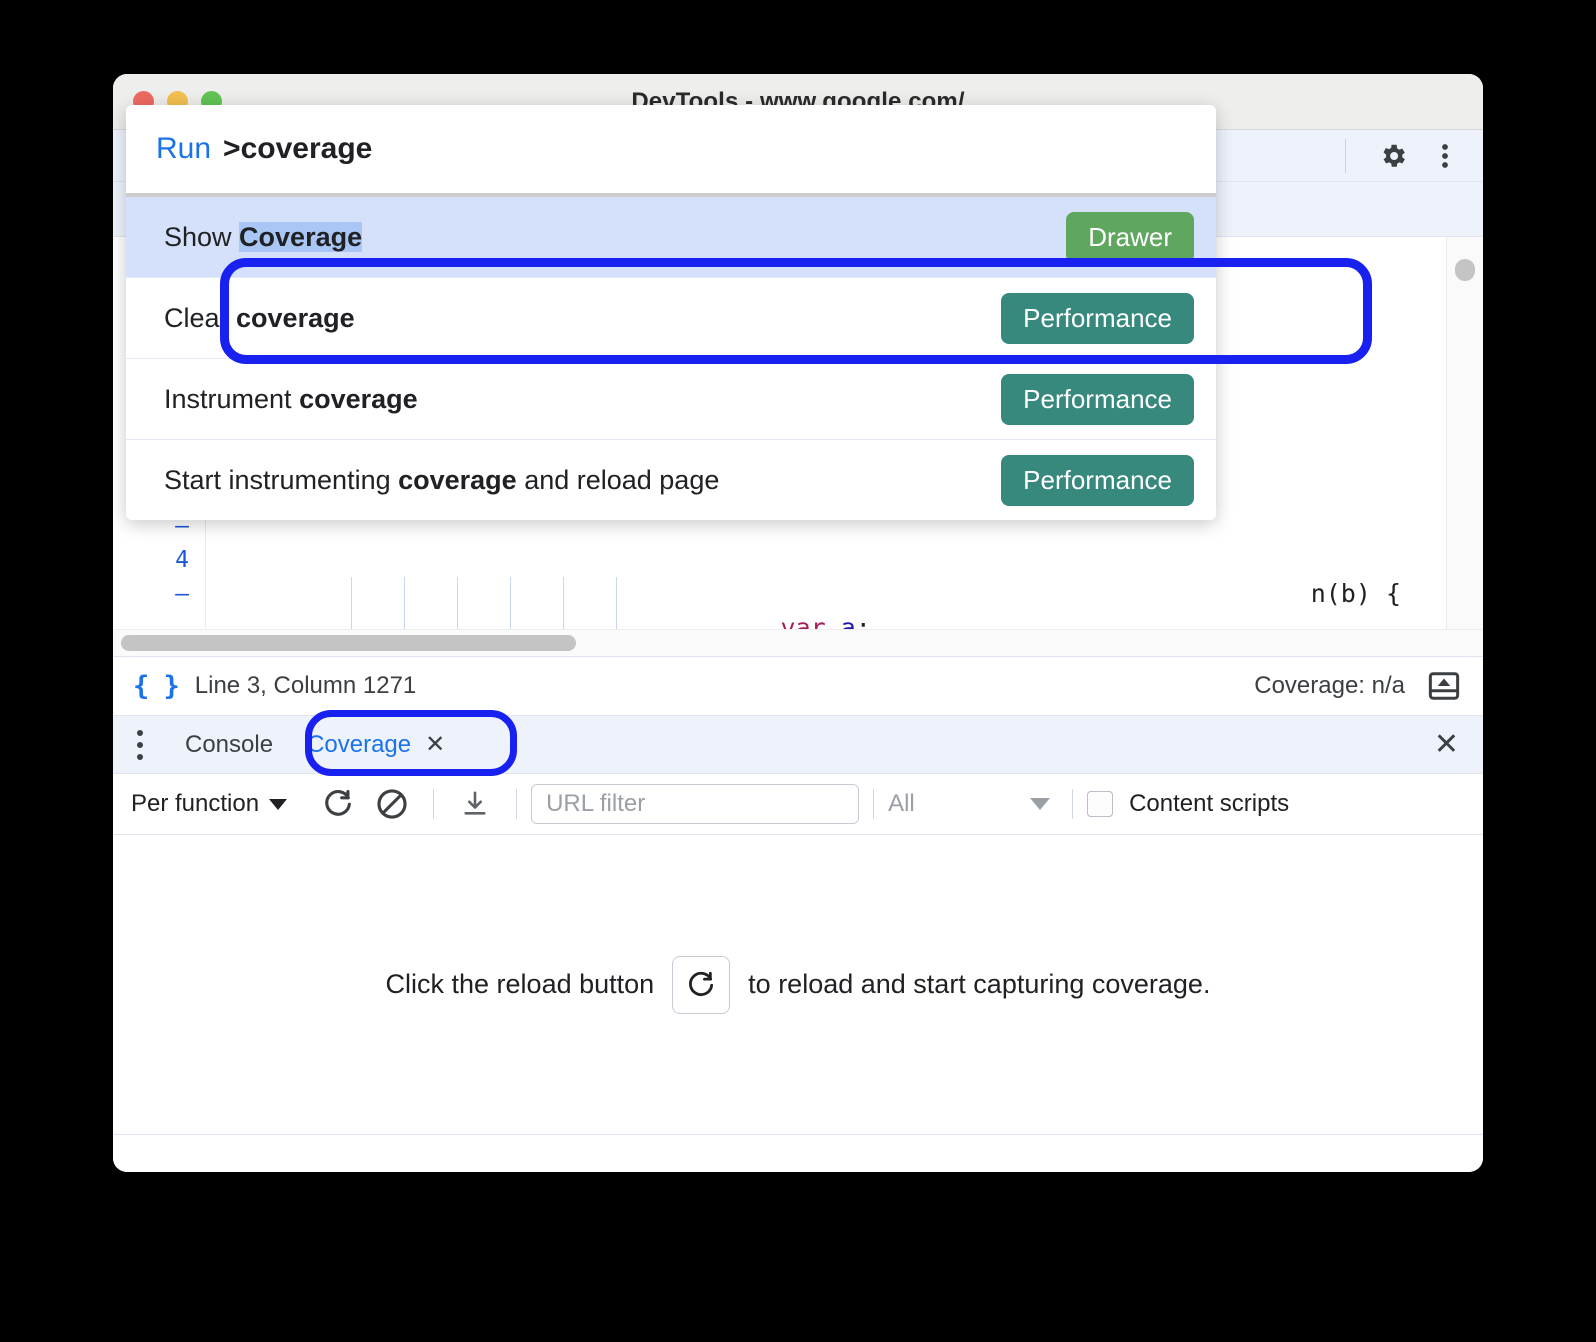 The width and height of the screenshot is (1596, 1342). I want to click on editor-horizontal-scrollbar, so click(798, 643).